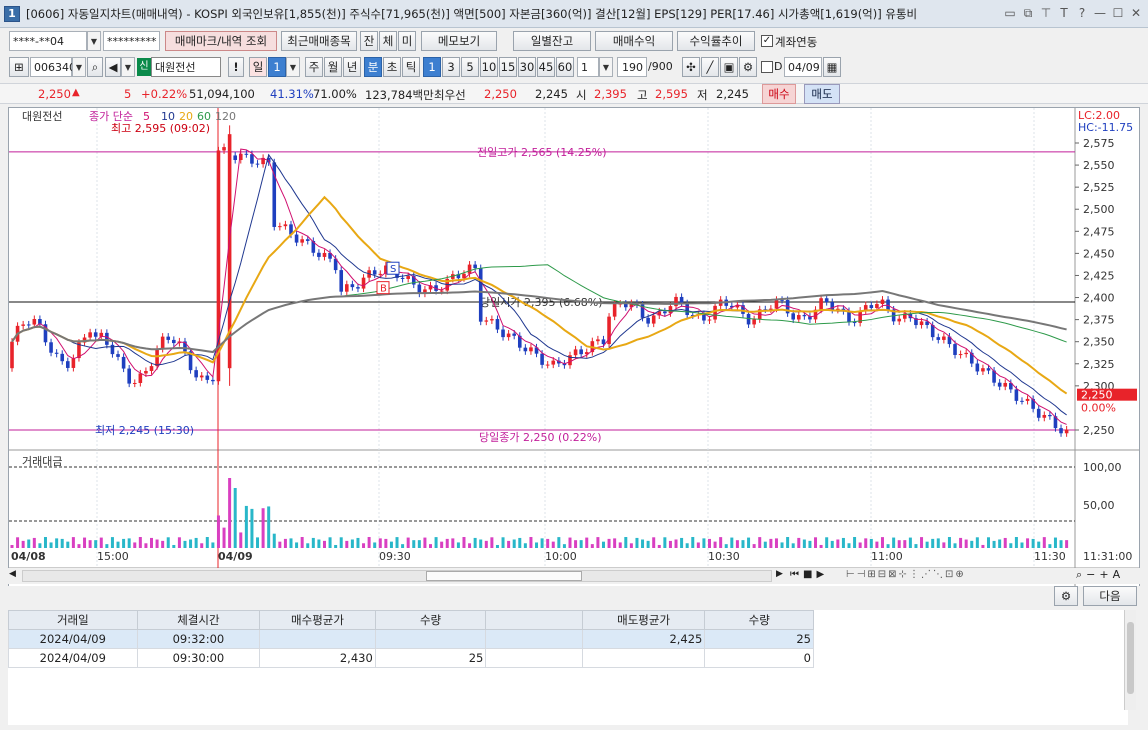 The height and width of the screenshot is (730, 1148). I want to click on save-icon: ▣, so click(729, 67).